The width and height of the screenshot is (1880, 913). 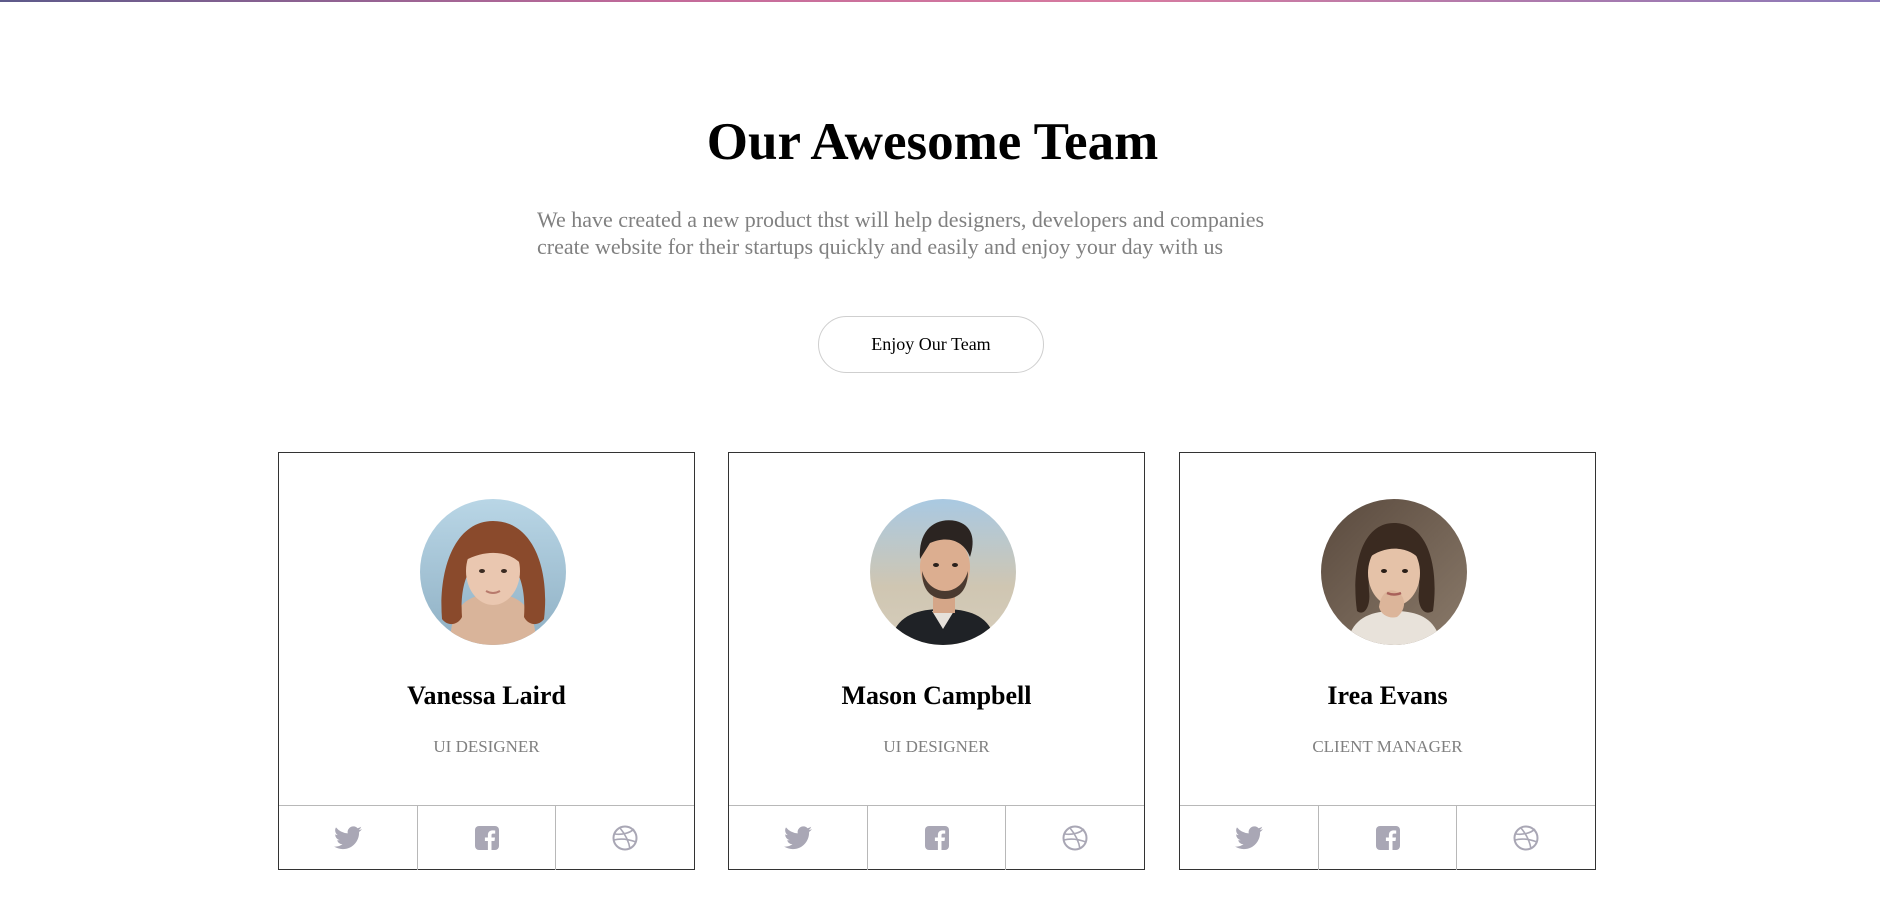 I want to click on section-title: Our Awesome Team, so click(x=932, y=142).